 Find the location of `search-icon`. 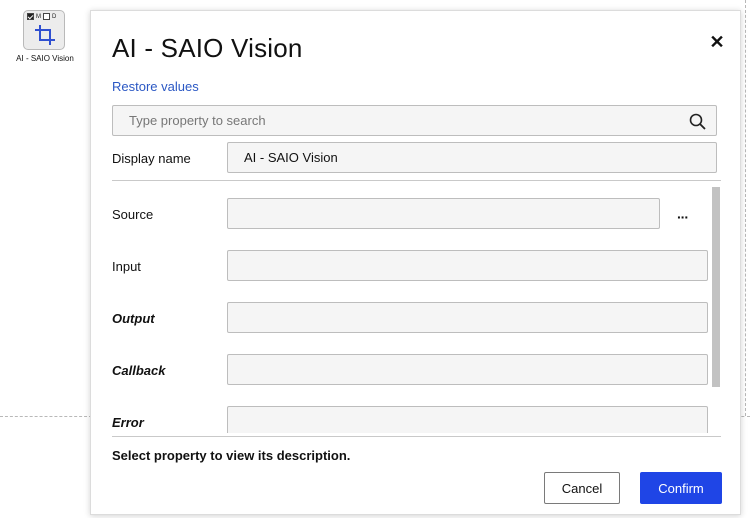

search-icon is located at coordinates (697, 121).